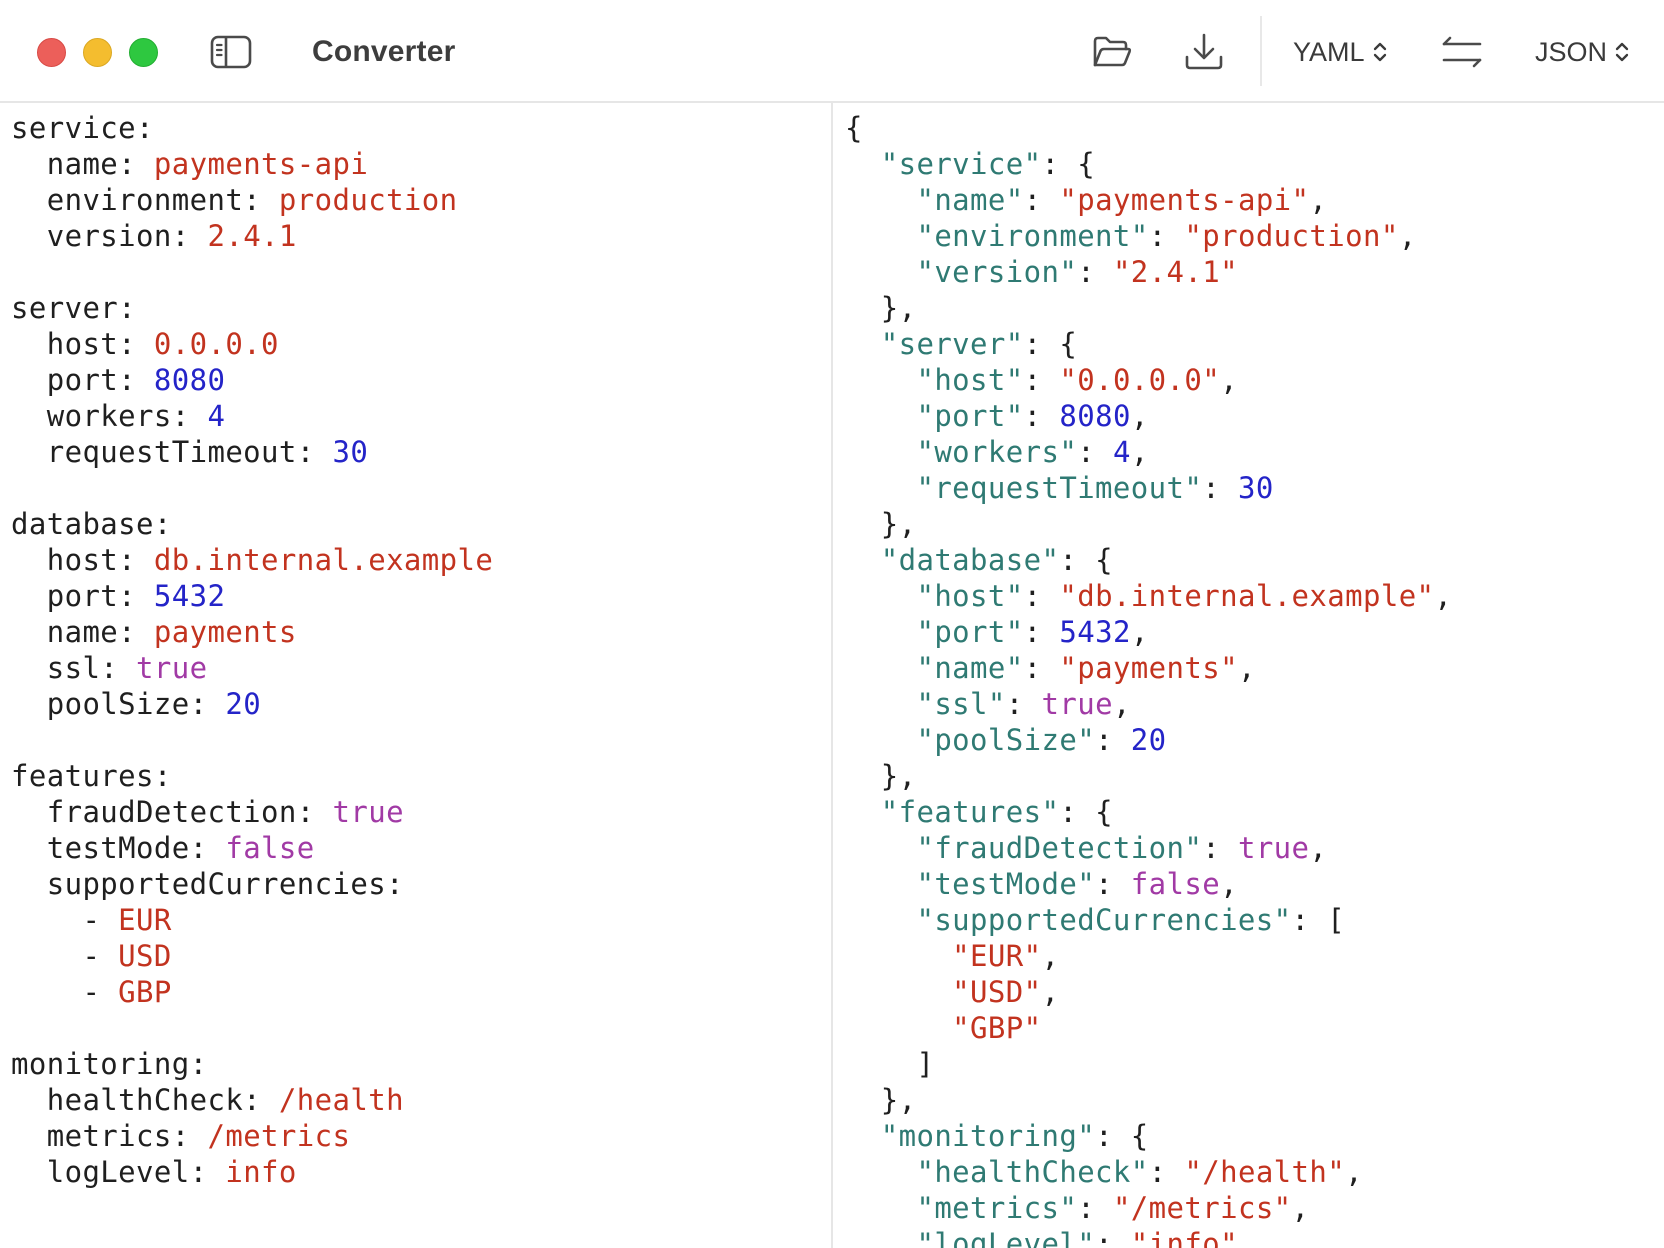 The height and width of the screenshot is (1248, 1664). What do you see at coordinates (252, 668) in the screenshot?
I see `code-line: ssl: true` at bounding box center [252, 668].